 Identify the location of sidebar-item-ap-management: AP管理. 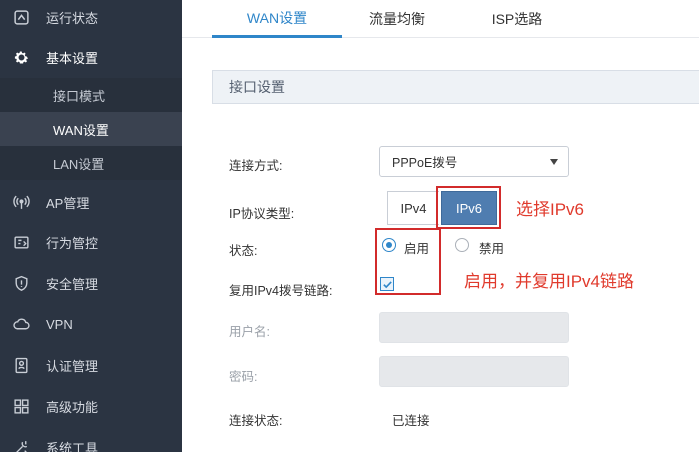
(91, 202).